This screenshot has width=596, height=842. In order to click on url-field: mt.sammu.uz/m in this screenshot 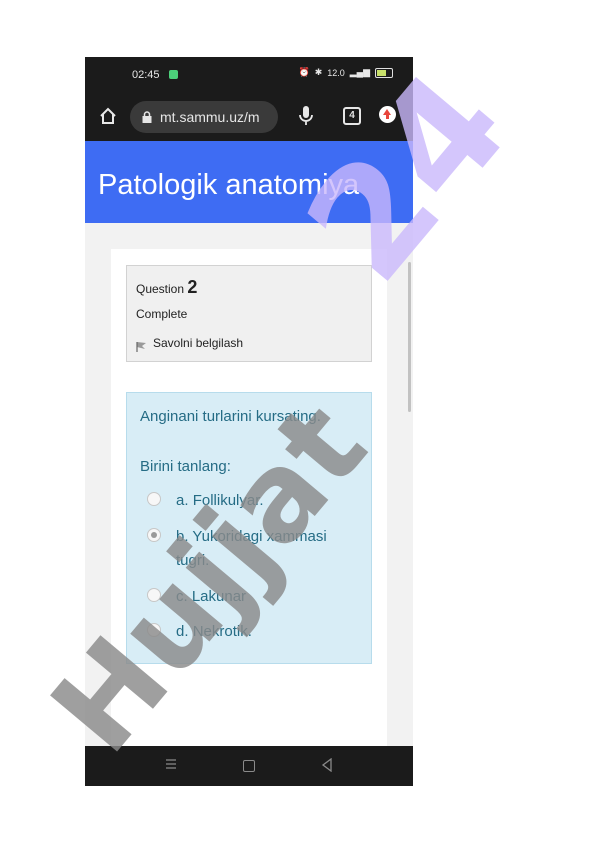, I will do `click(204, 117)`.